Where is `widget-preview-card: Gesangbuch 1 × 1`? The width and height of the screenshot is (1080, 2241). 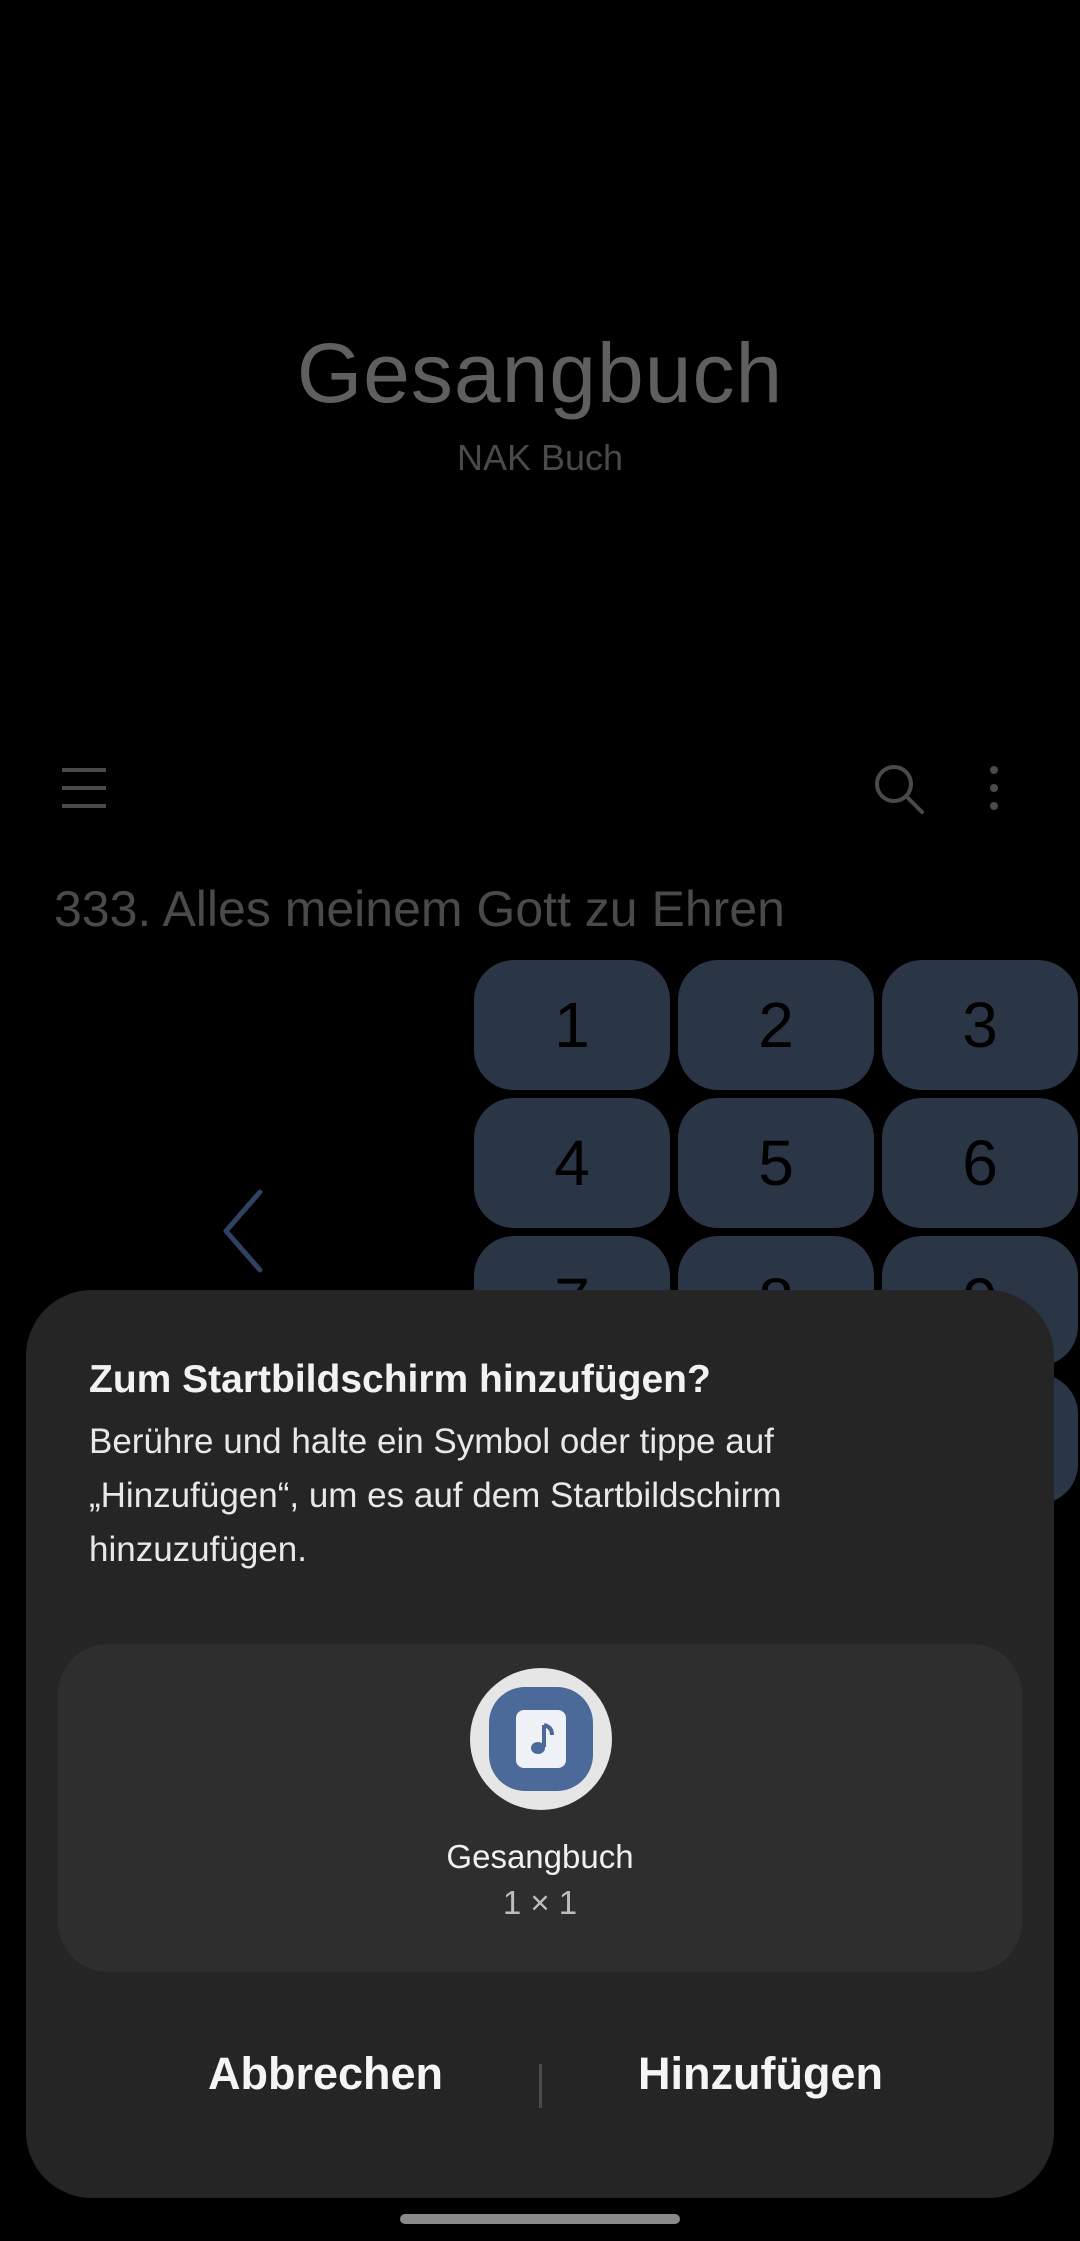 widget-preview-card: Gesangbuch 1 × 1 is located at coordinates (540, 1808).